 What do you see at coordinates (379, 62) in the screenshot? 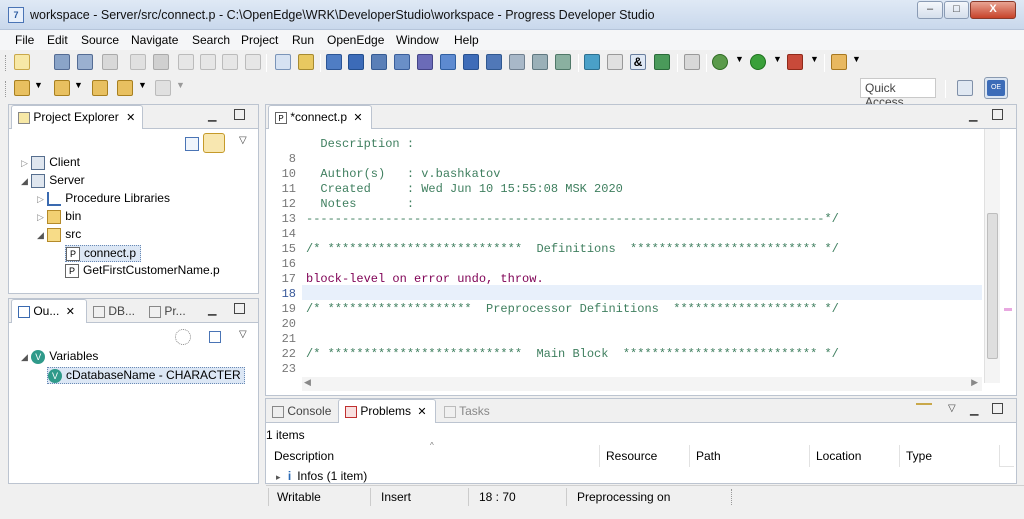
I see `window-icon` at bounding box center [379, 62].